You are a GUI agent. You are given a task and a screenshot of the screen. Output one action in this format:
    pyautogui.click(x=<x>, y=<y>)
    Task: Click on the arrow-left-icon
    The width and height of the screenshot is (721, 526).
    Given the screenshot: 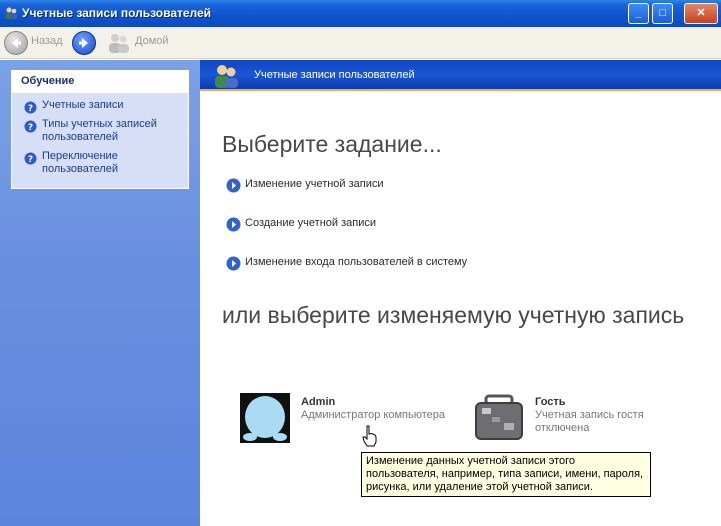 What is the action you would take?
    pyautogui.click(x=16, y=43)
    